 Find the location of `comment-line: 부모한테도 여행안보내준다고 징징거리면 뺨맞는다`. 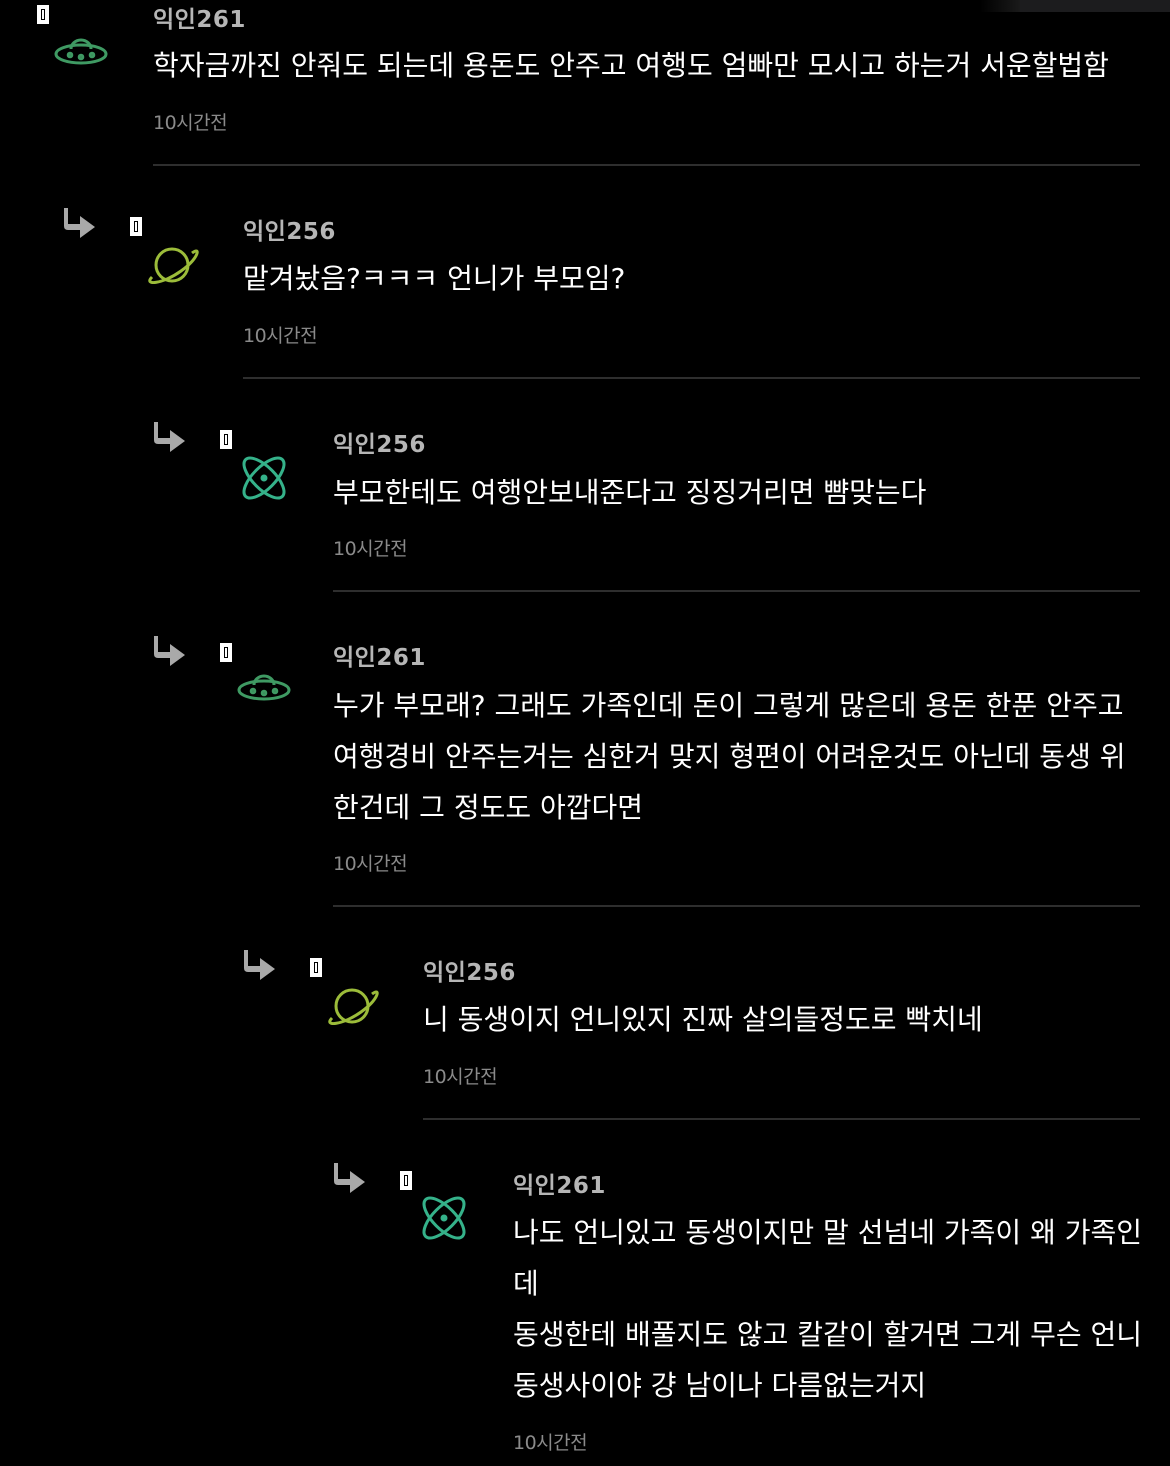

comment-line: 부모한테도 여행안보내준다고 징징거리면 뺨맞는다 is located at coordinates (630, 492).